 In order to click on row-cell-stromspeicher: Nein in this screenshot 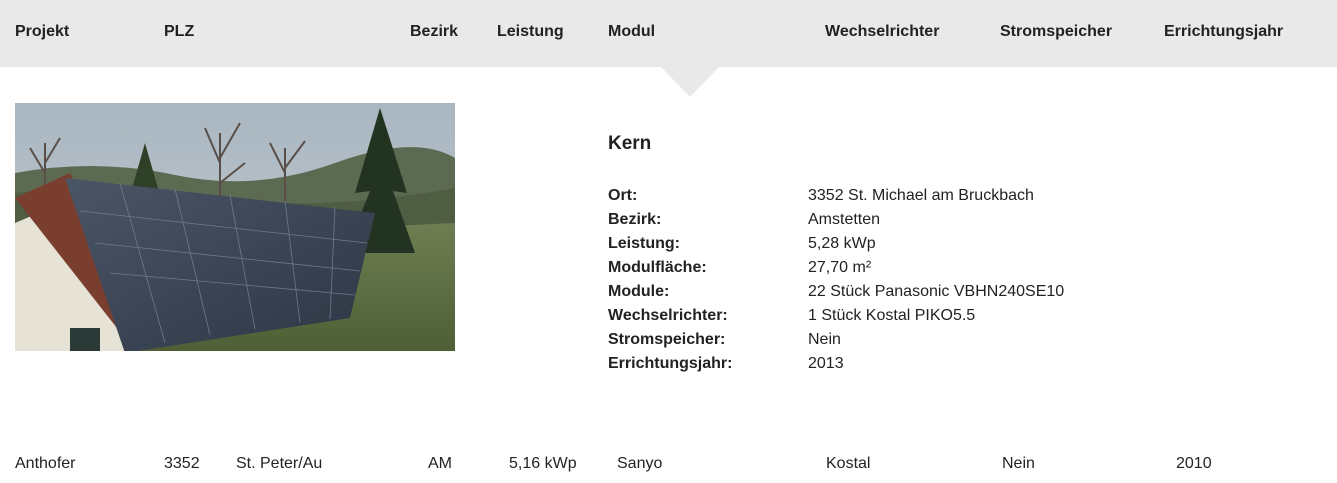, I will do `click(1018, 463)`.